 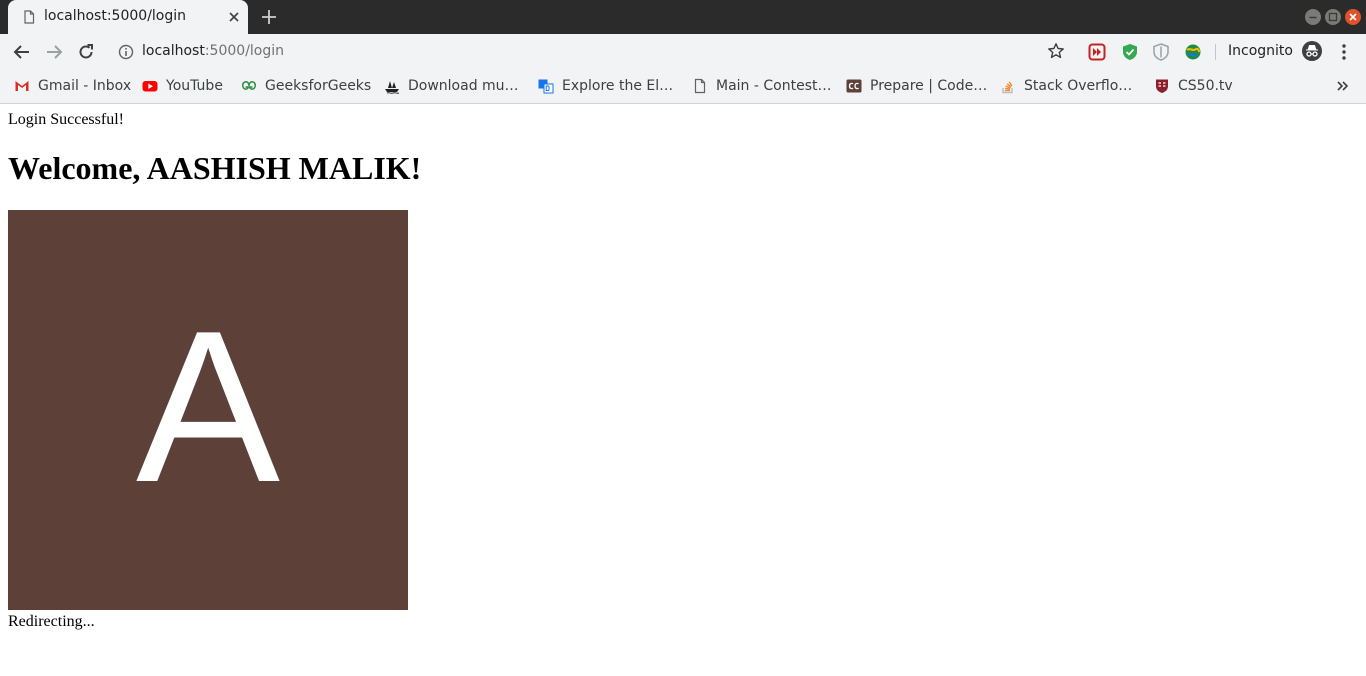 I want to click on bookmark-youtube: YouTube, so click(x=187, y=86).